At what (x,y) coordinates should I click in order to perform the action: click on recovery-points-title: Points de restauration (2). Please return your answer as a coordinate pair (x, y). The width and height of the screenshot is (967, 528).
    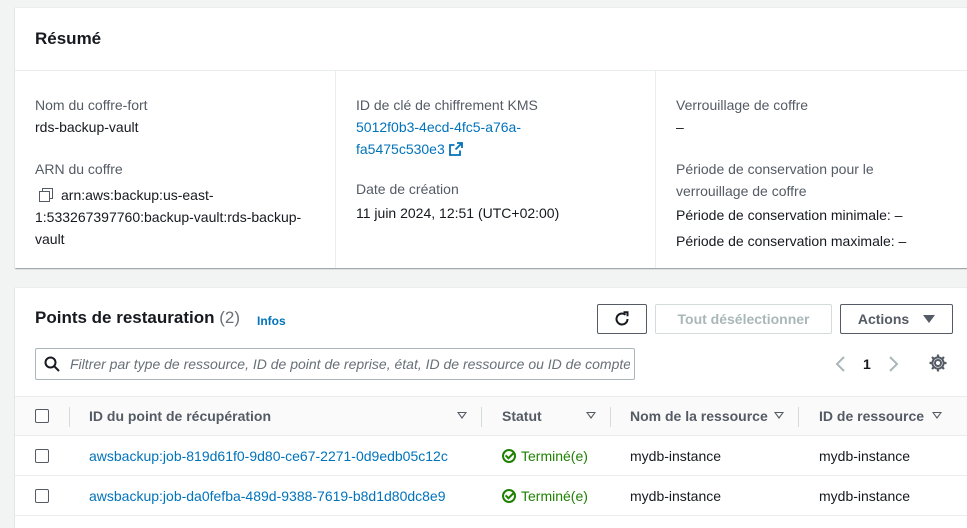
    Looking at the image, I should click on (137, 318).